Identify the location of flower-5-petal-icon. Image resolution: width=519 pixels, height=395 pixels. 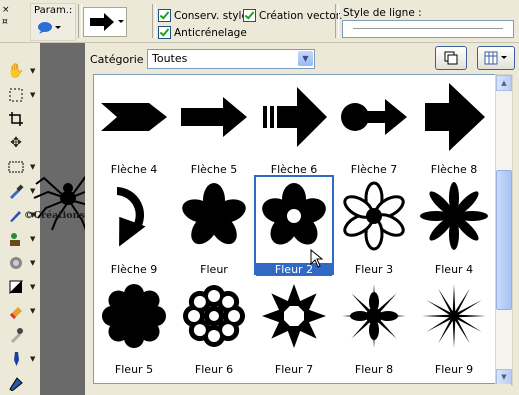
(214, 214).